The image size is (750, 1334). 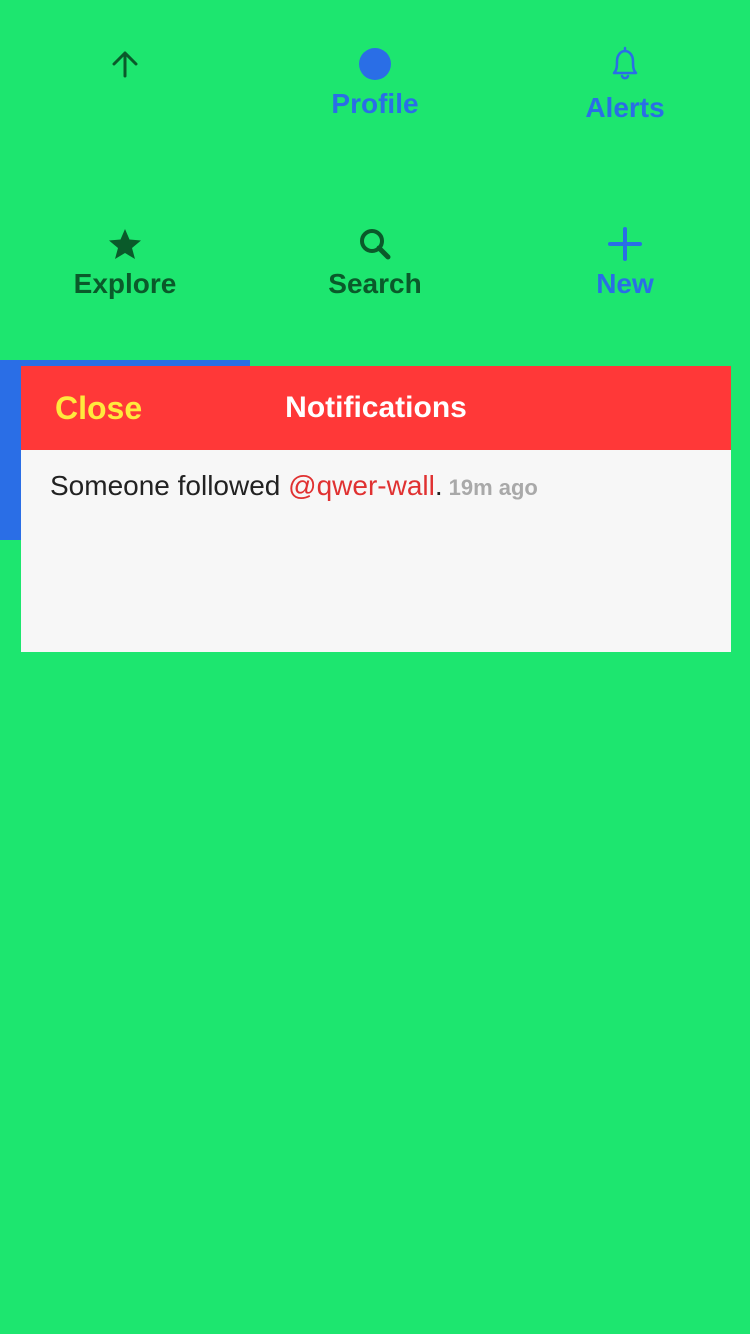 What do you see at coordinates (625, 283) in the screenshot?
I see `nav-label-new: New` at bounding box center [625, 283].